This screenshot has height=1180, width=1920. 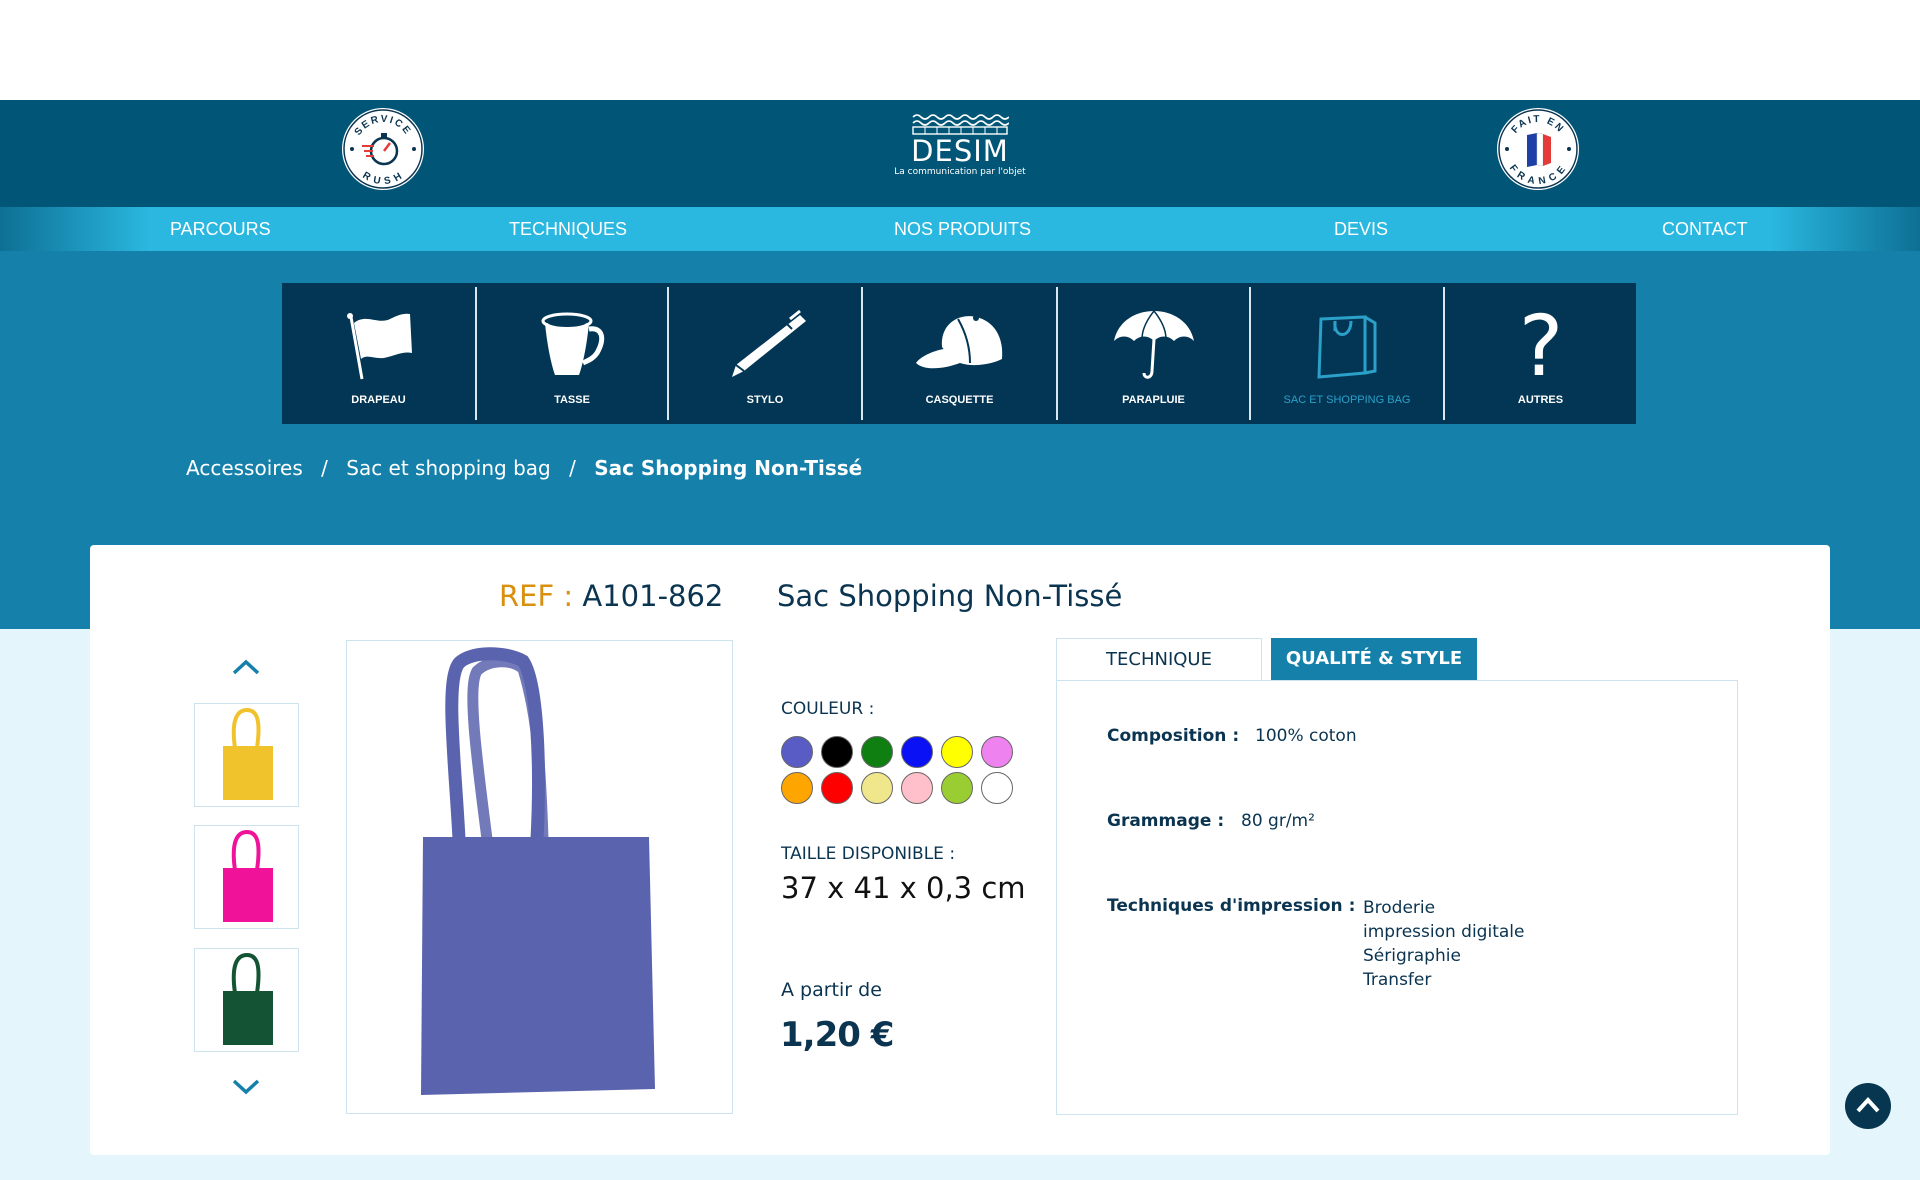 I want to click on category-label-tasse: TASSE, so click(x=572, y=400).